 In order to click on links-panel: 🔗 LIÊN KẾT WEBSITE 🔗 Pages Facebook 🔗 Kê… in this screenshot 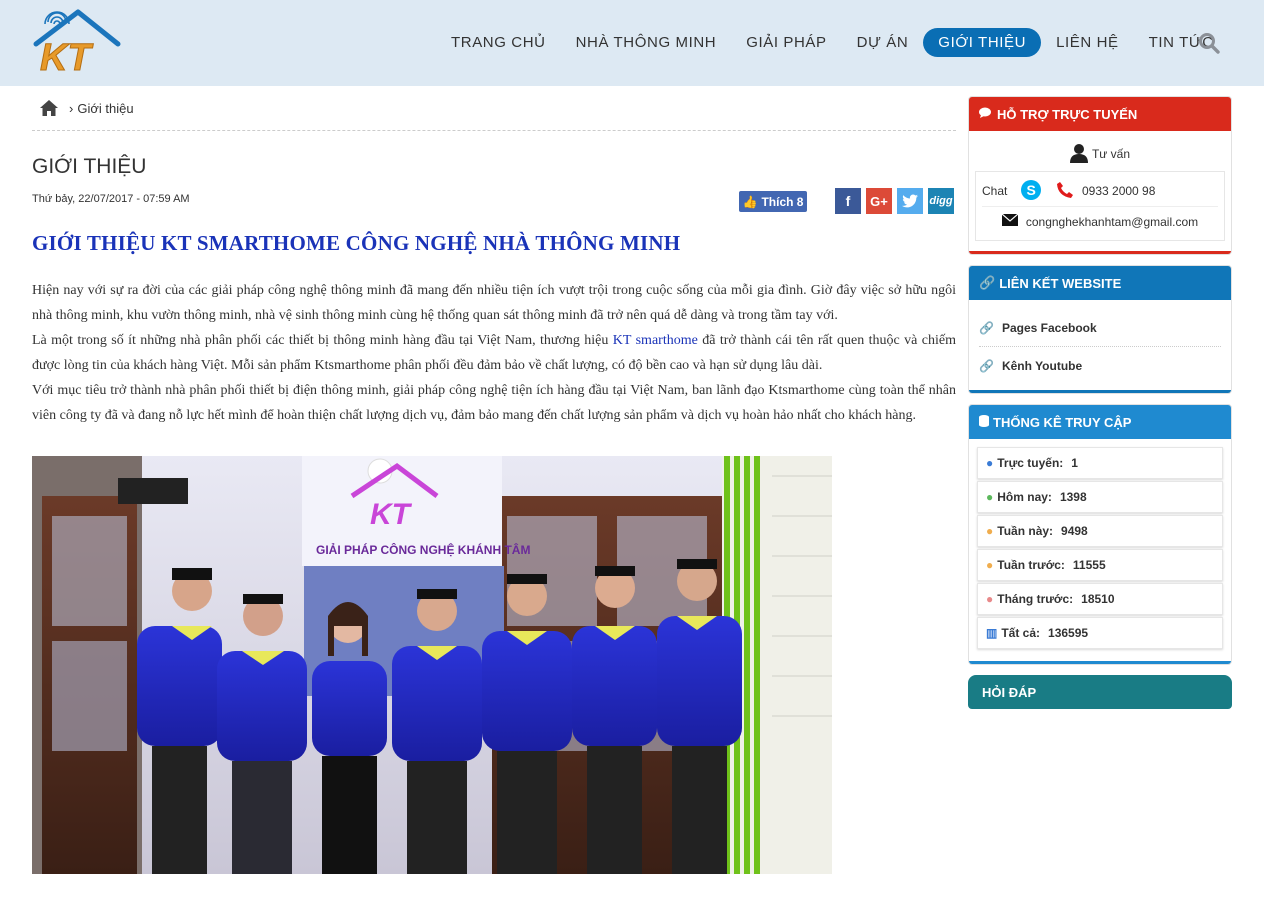, I will do `click(1100, 329)`.